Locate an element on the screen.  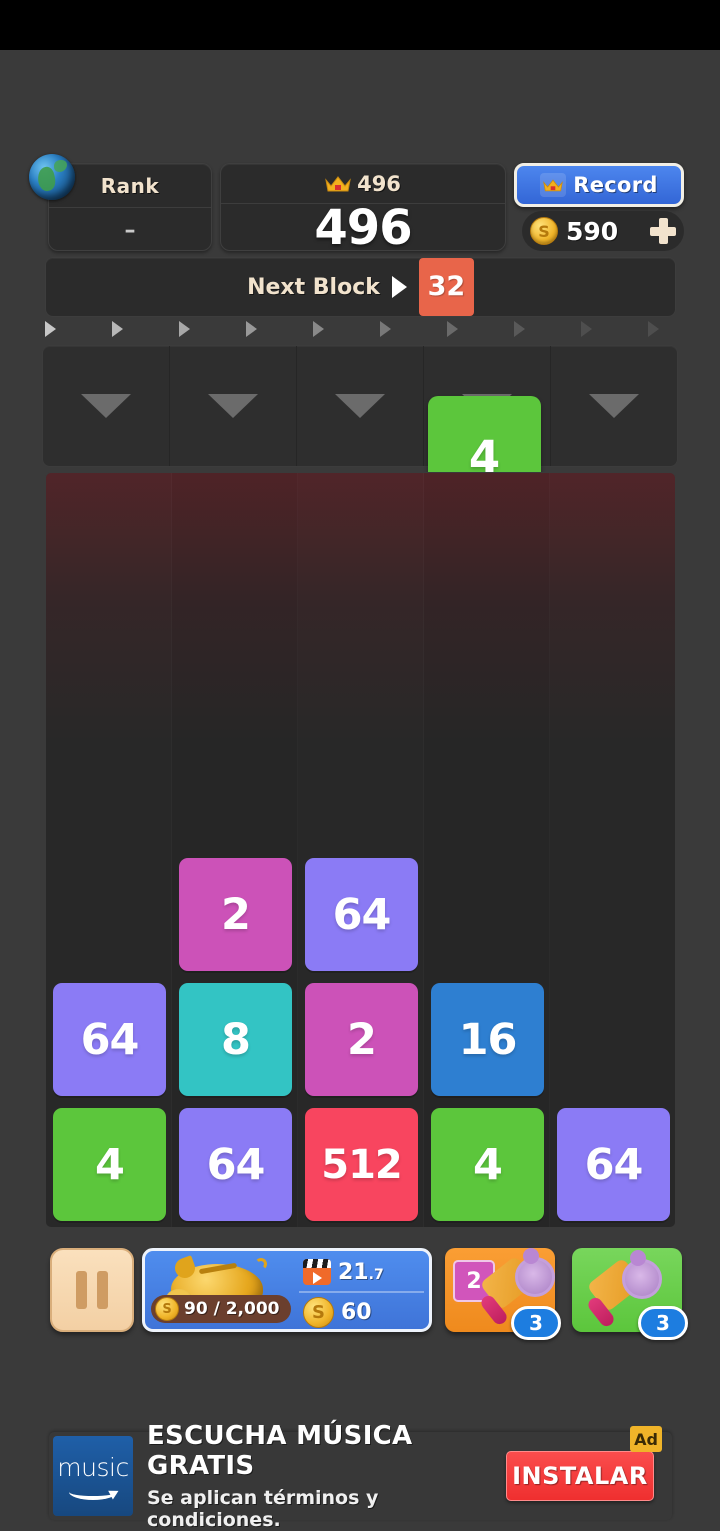
piggy-progress-value: 90 / 2,000 is located at coordinates (232, 1309).